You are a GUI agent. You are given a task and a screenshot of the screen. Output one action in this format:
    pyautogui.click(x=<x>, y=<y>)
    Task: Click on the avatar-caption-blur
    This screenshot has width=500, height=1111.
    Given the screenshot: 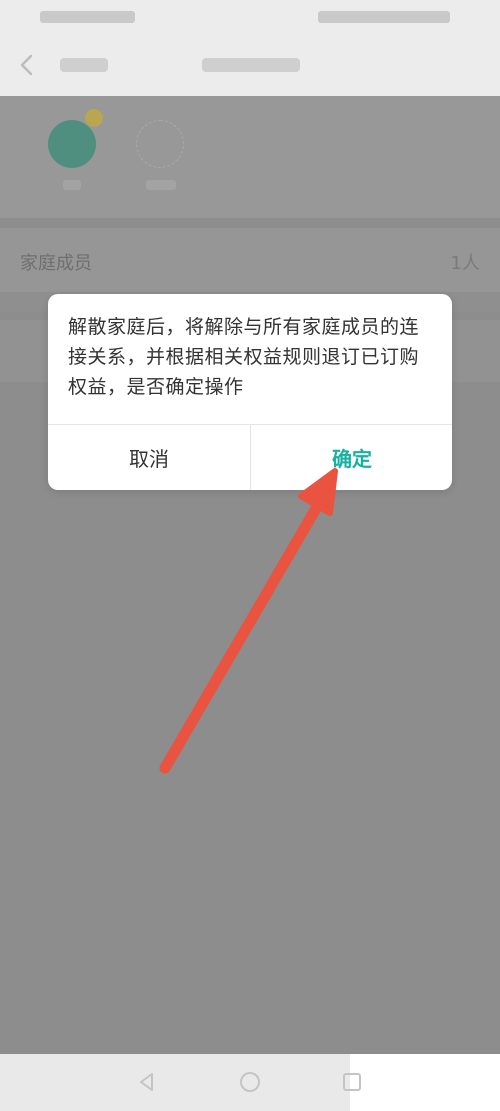 What is the action you would take?
    pyautogui.click(x=72, y=185)
    